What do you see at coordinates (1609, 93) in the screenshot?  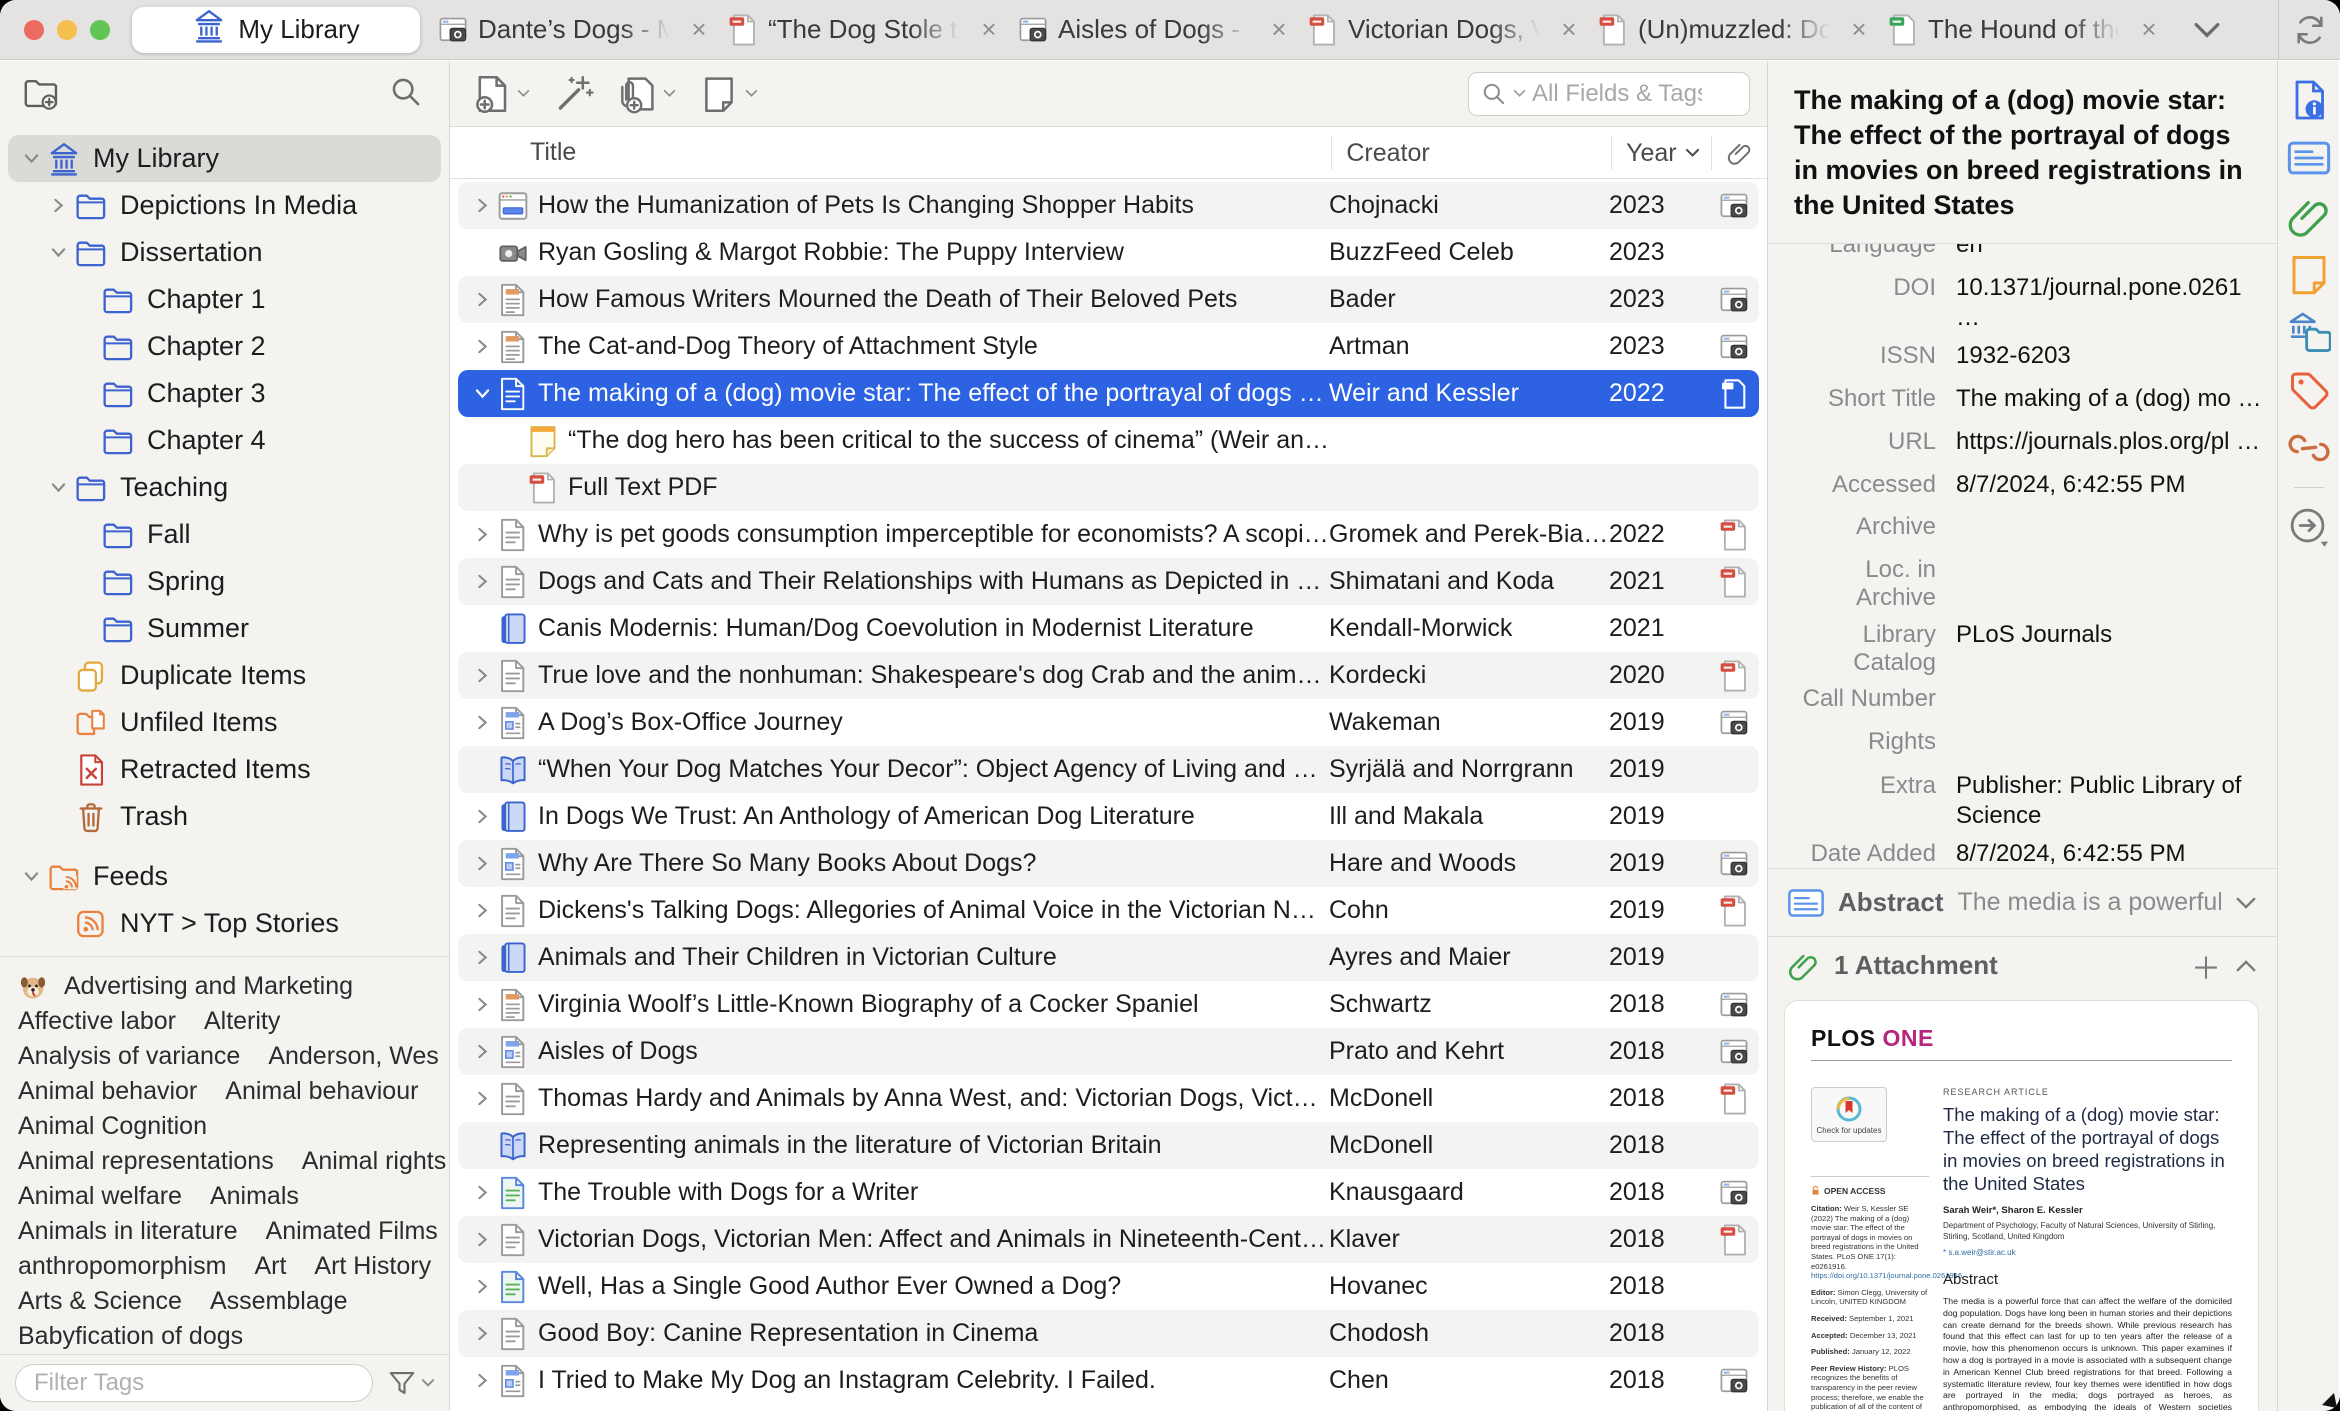 I see `search-box` at bounding box center [1609, 93].